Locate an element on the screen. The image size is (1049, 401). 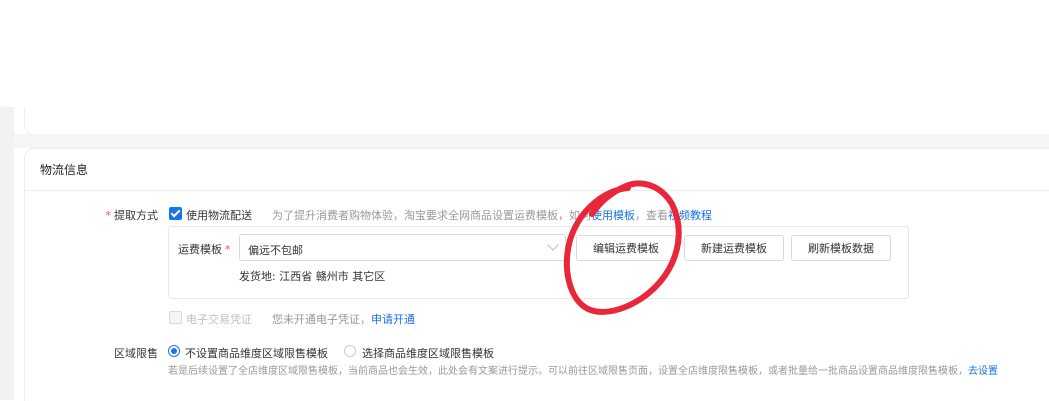
region-limit-label: 区域限售 is located at coordinates (136, 353).